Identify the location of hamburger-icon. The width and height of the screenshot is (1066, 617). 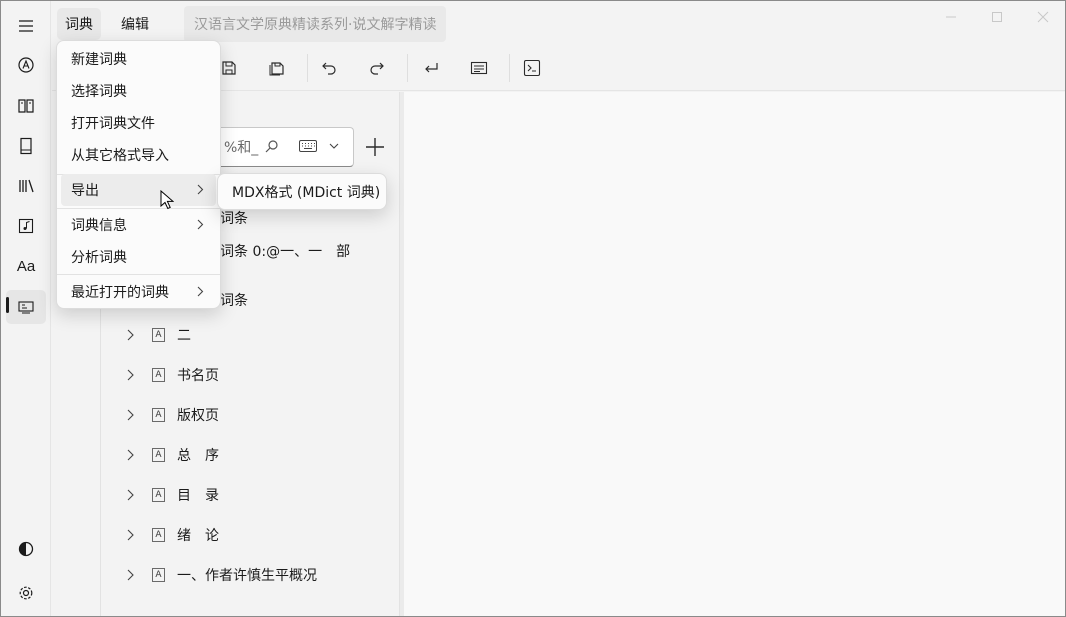
(26, 26).